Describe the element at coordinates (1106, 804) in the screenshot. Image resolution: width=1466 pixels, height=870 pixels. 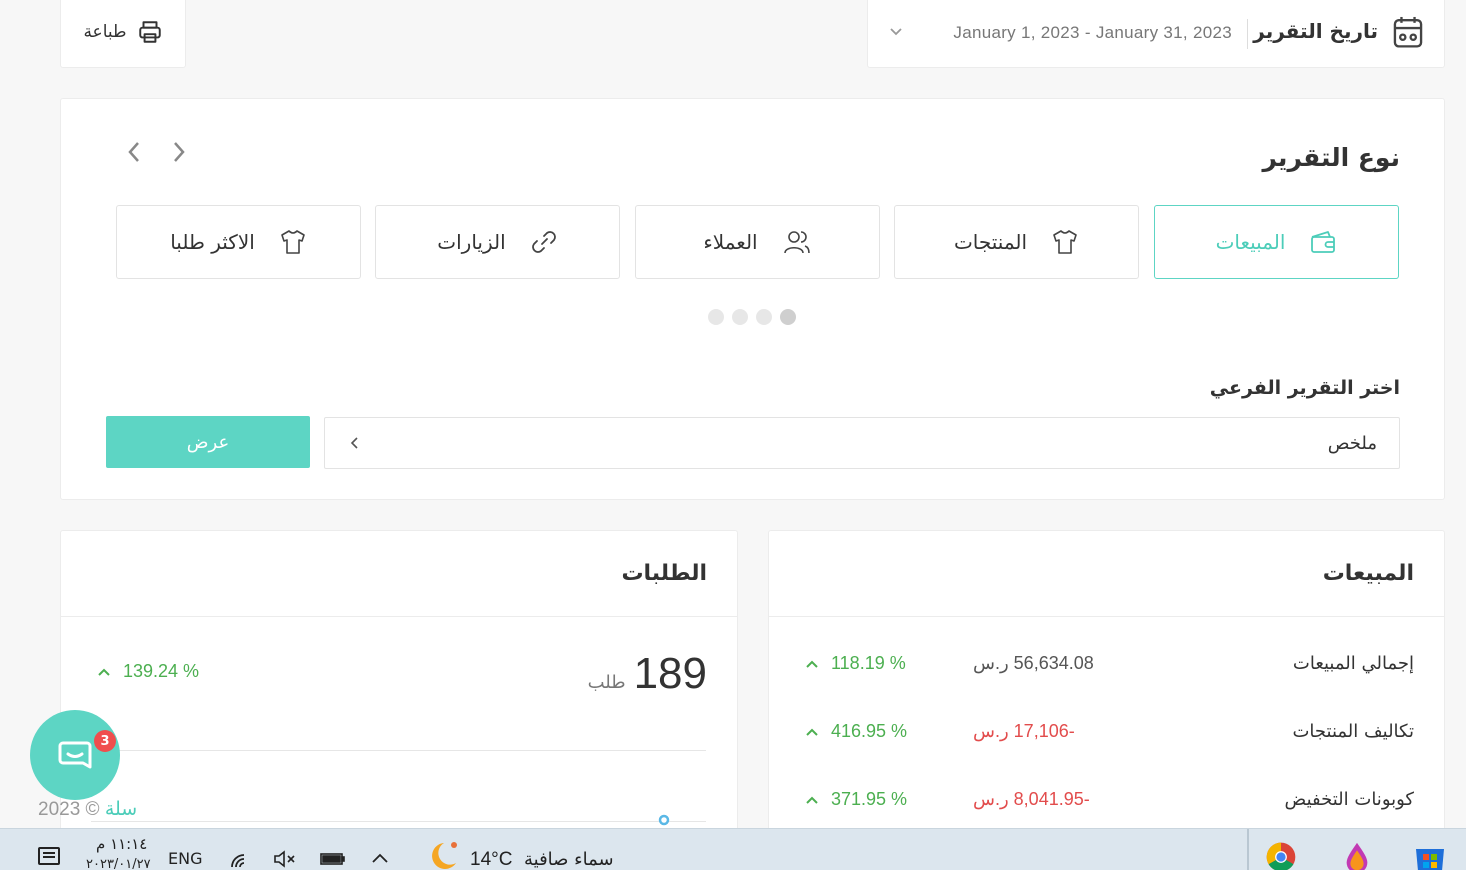
I see `sales-row: كوبونات التخفيض -8,041.95 ر.س 371.95 %` at that location.